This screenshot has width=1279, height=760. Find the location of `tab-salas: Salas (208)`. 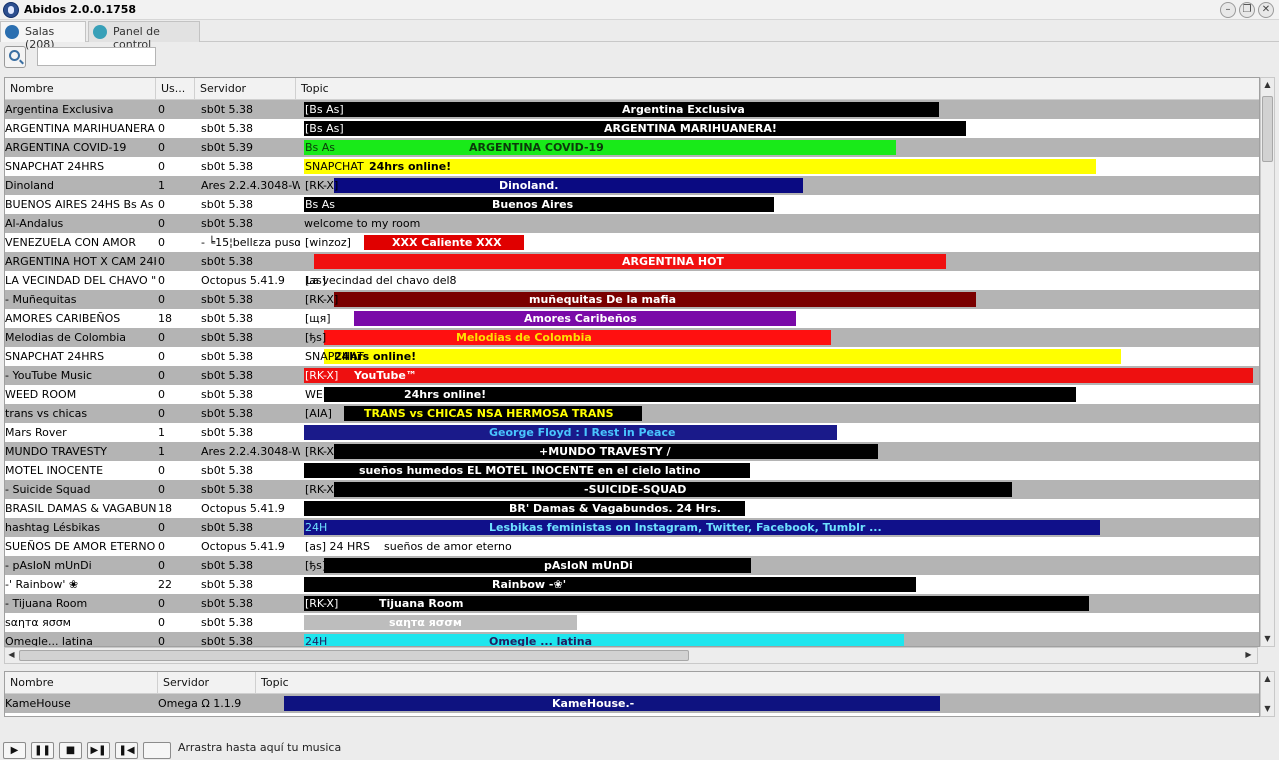

tab-salas: Salas (208) is located at coordinates (43, 36).